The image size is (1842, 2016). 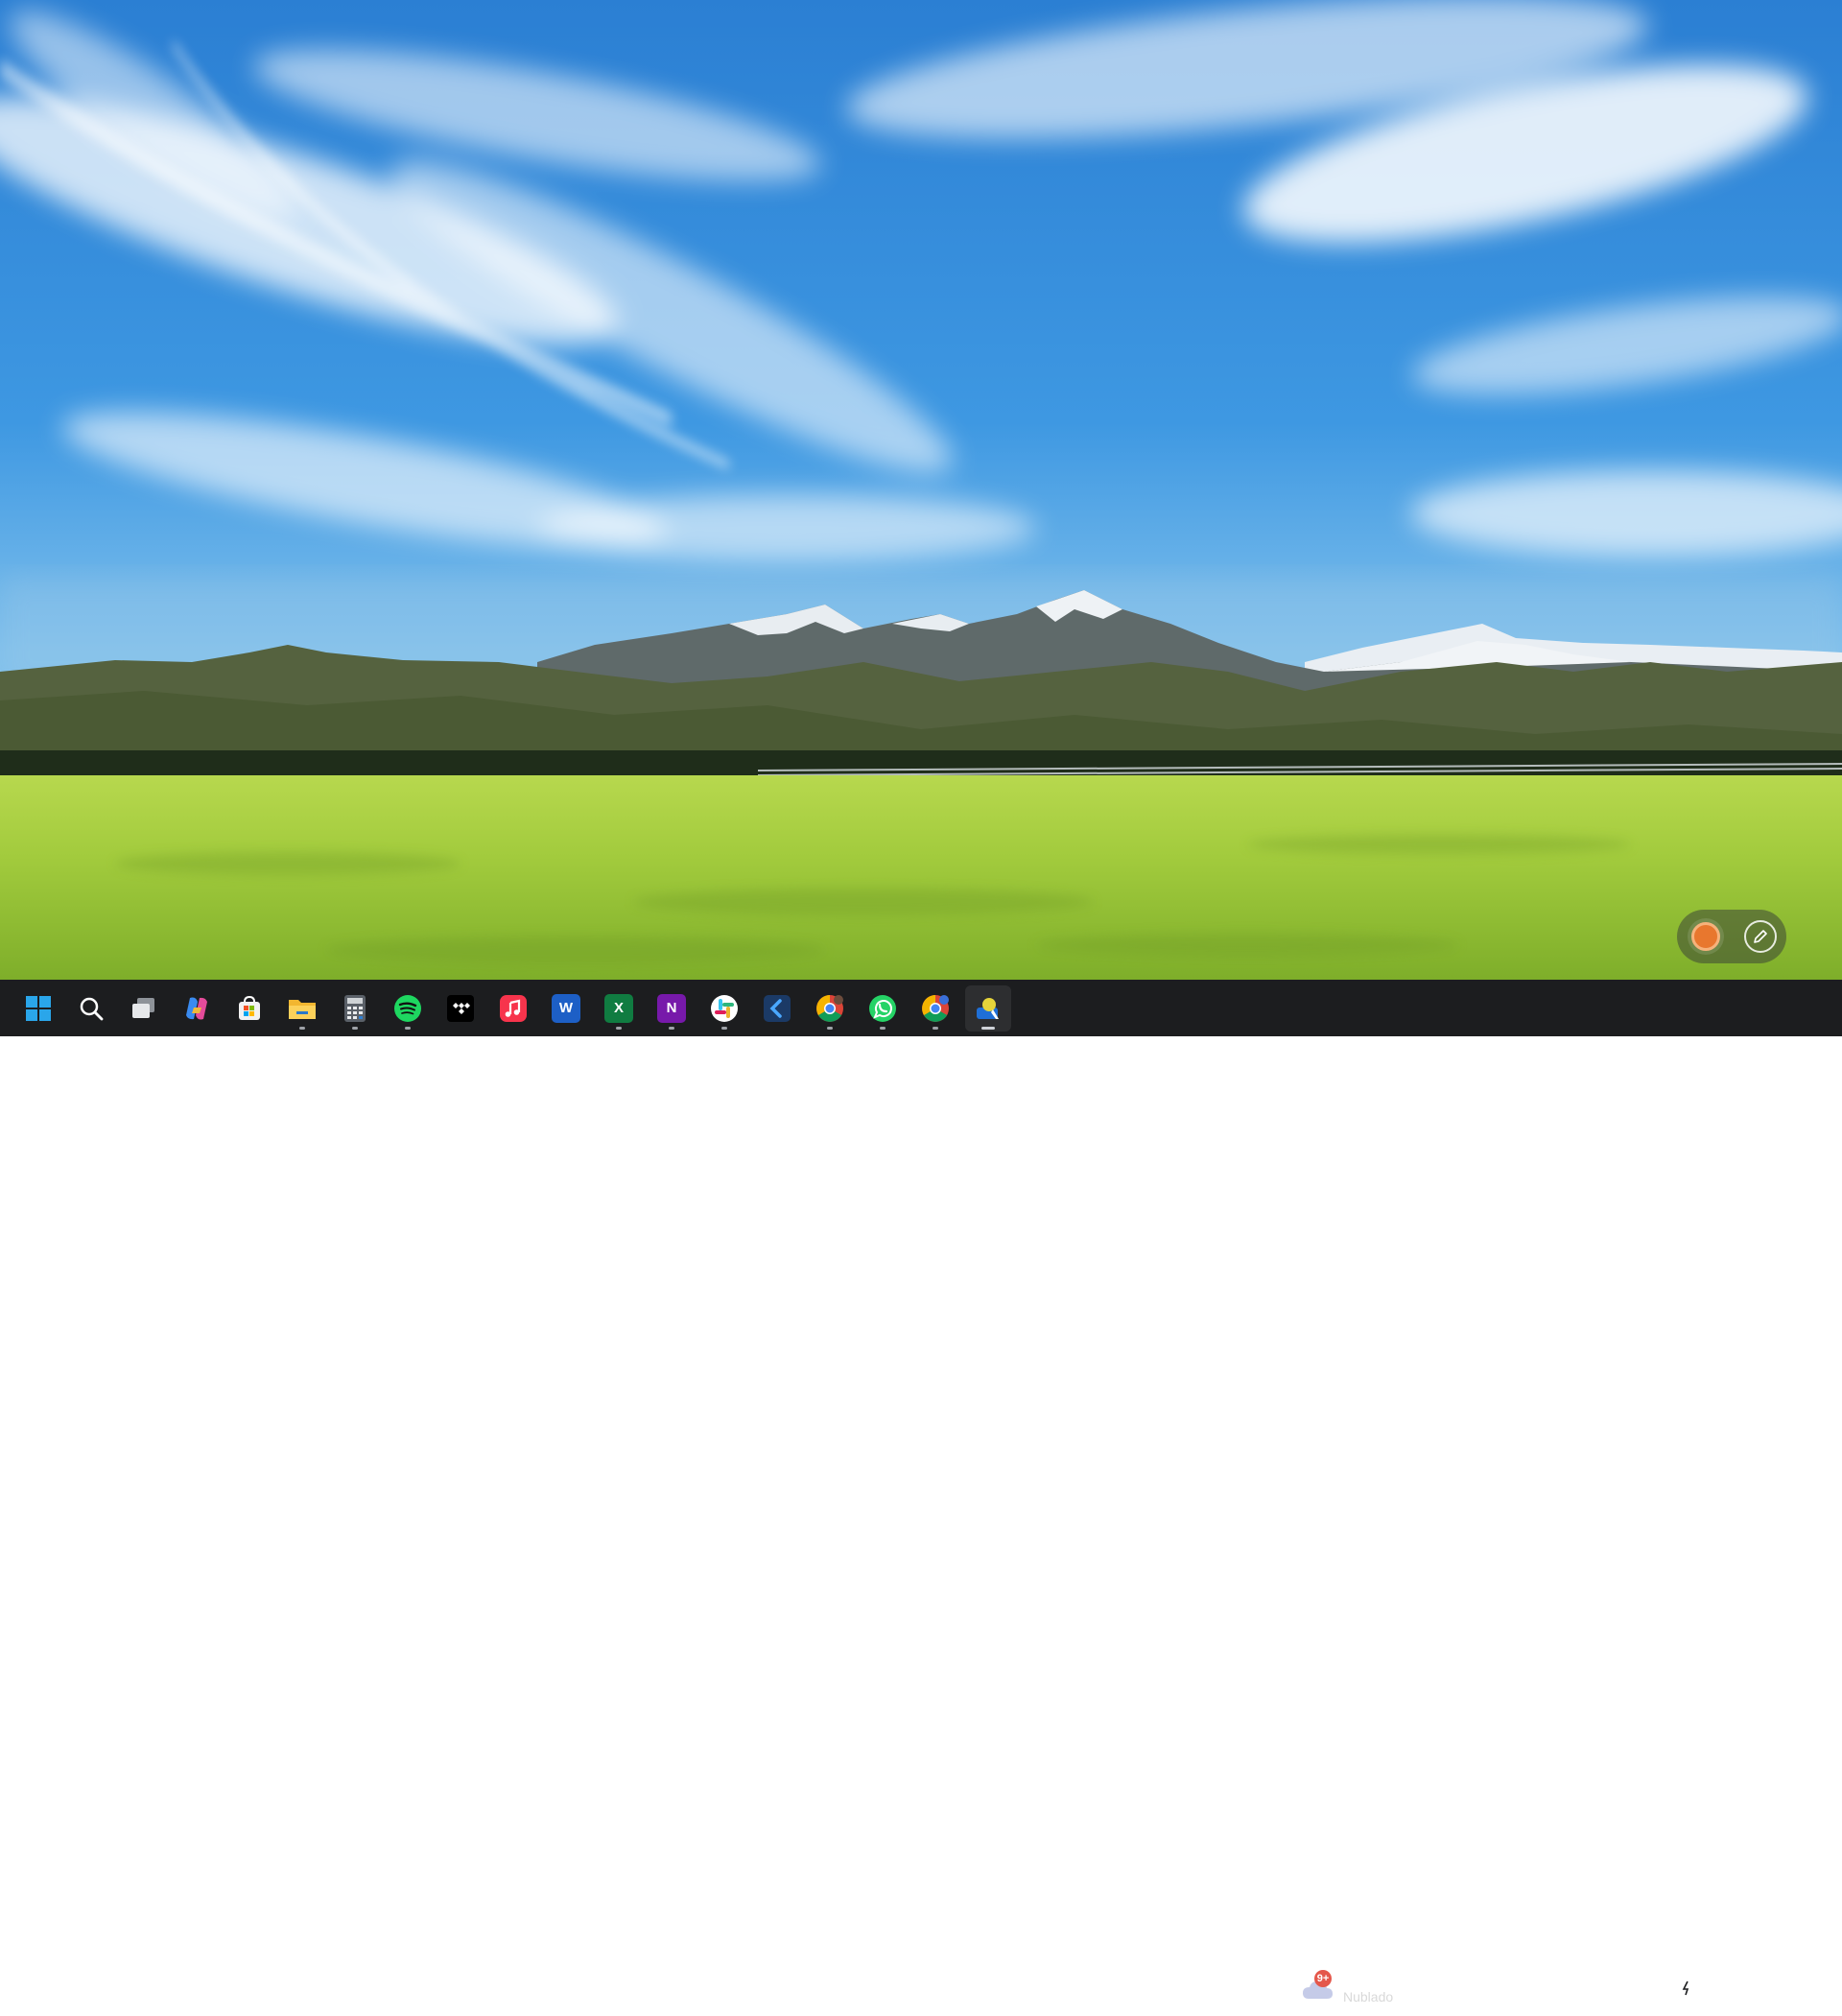 What do you see at coordinates (1625, 1988) in the screenshot?
I see `wifi-icon` at bounding box center [1625, 1988].